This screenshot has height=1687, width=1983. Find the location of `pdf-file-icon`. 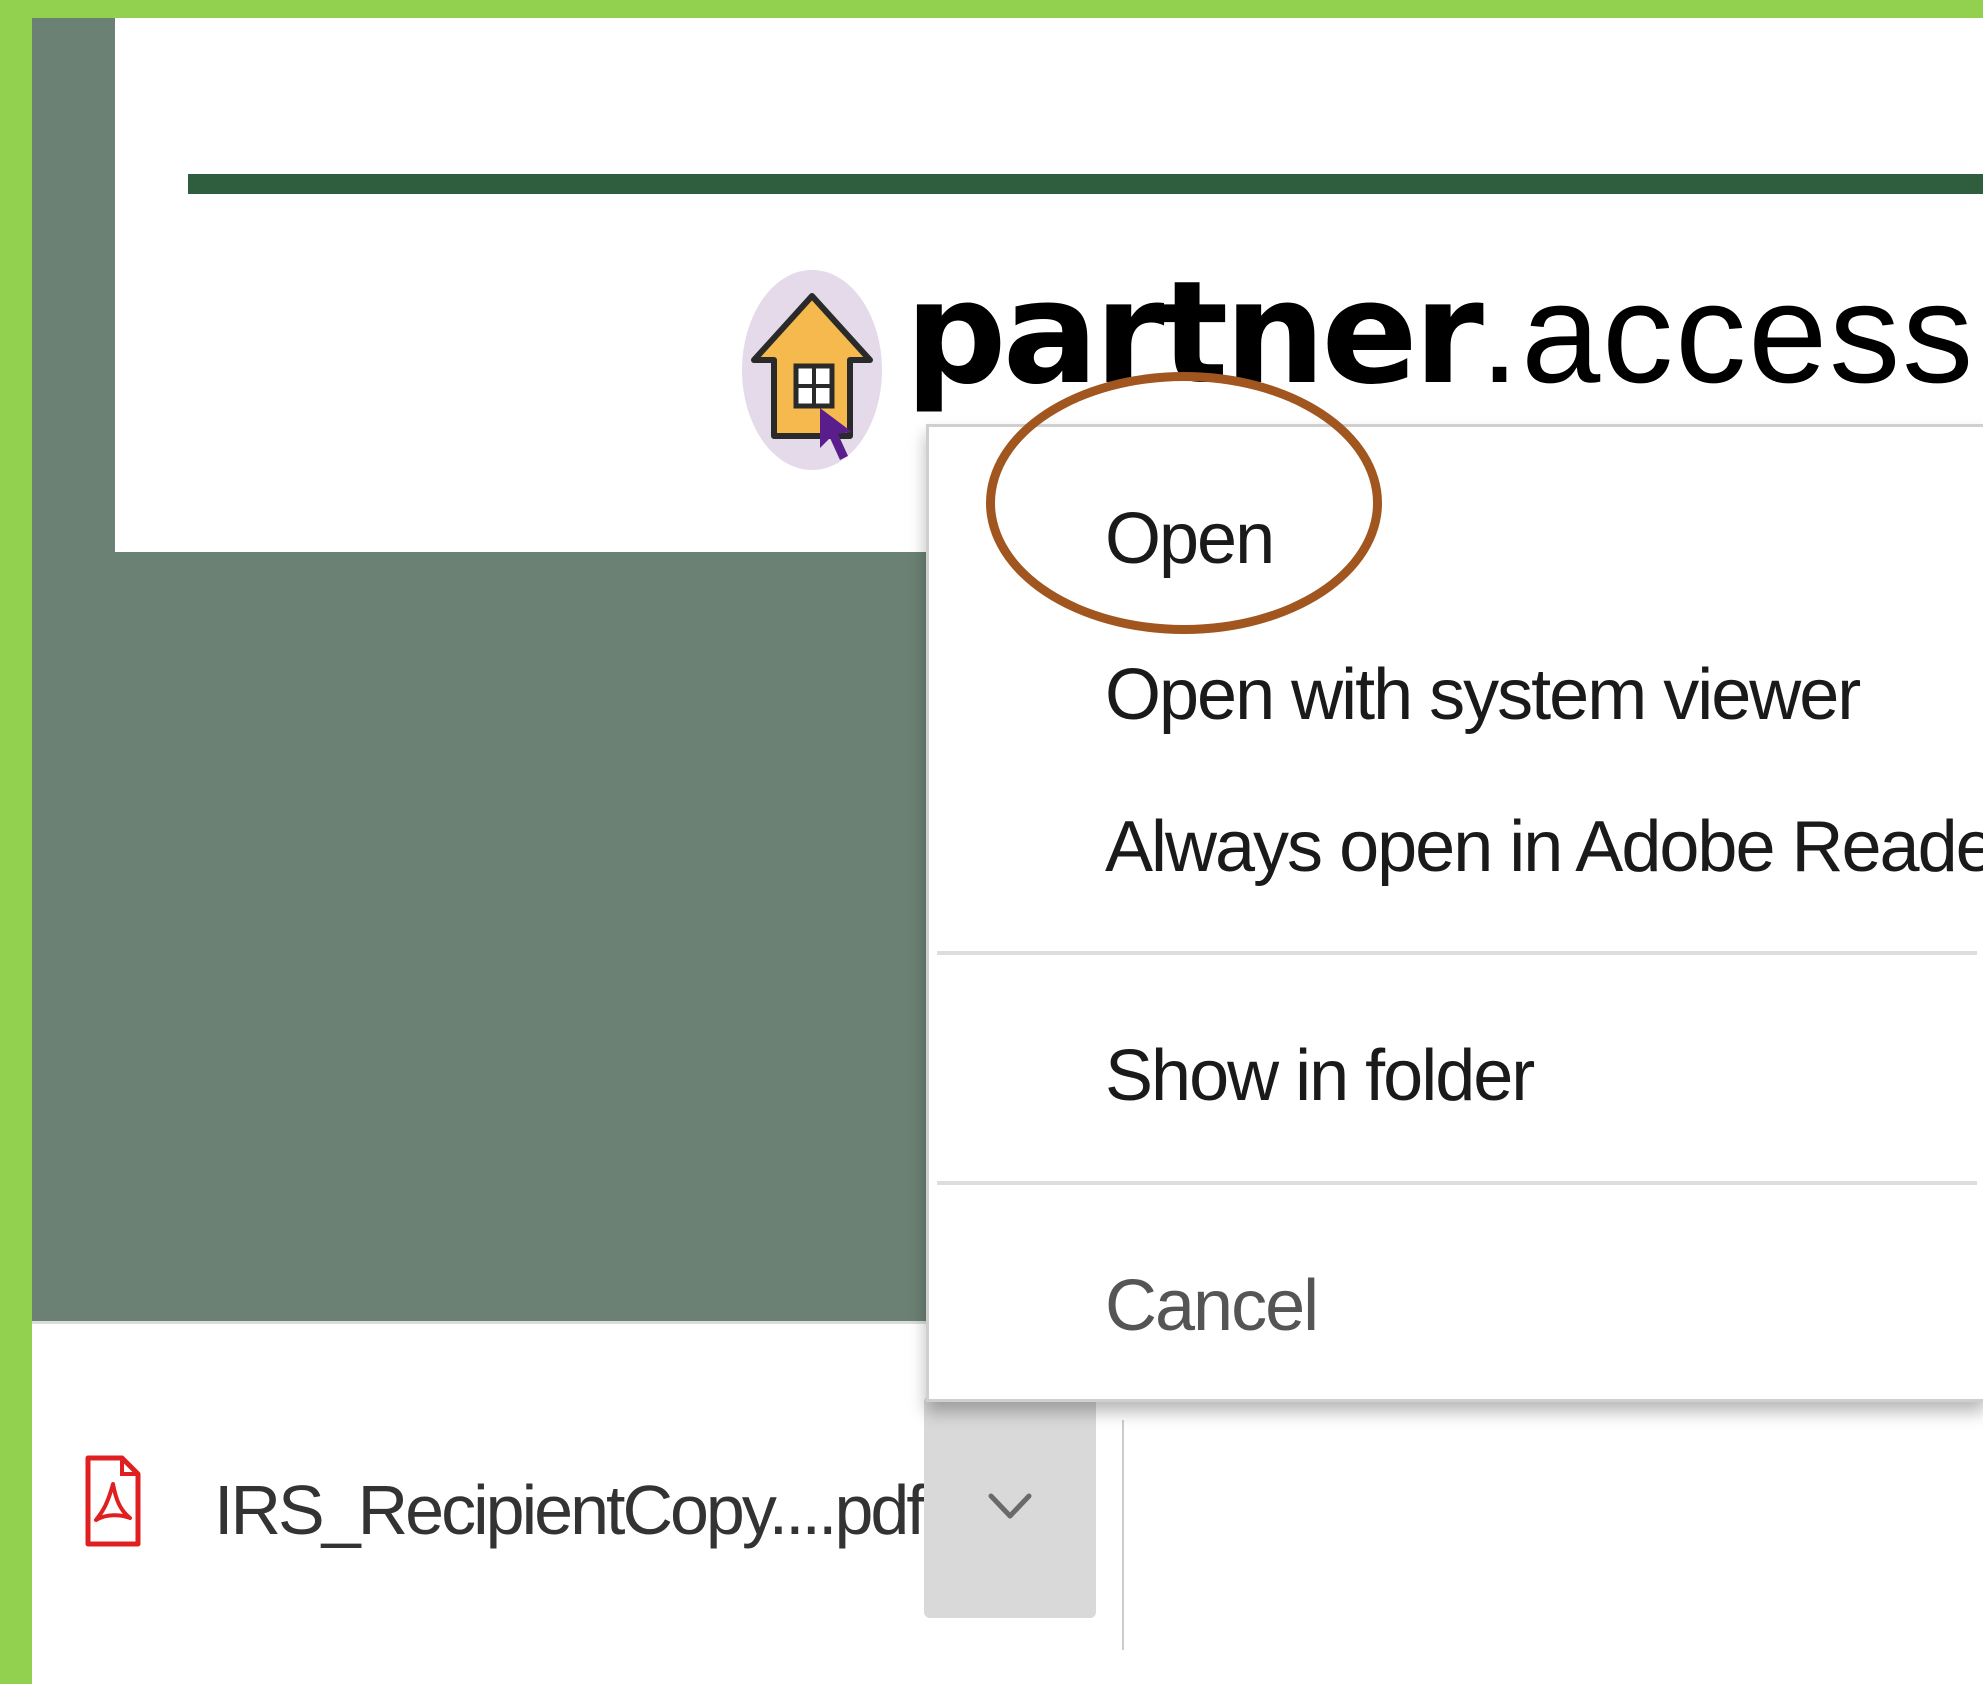

pdf-file-icon is located at coordinates (113, 1501).